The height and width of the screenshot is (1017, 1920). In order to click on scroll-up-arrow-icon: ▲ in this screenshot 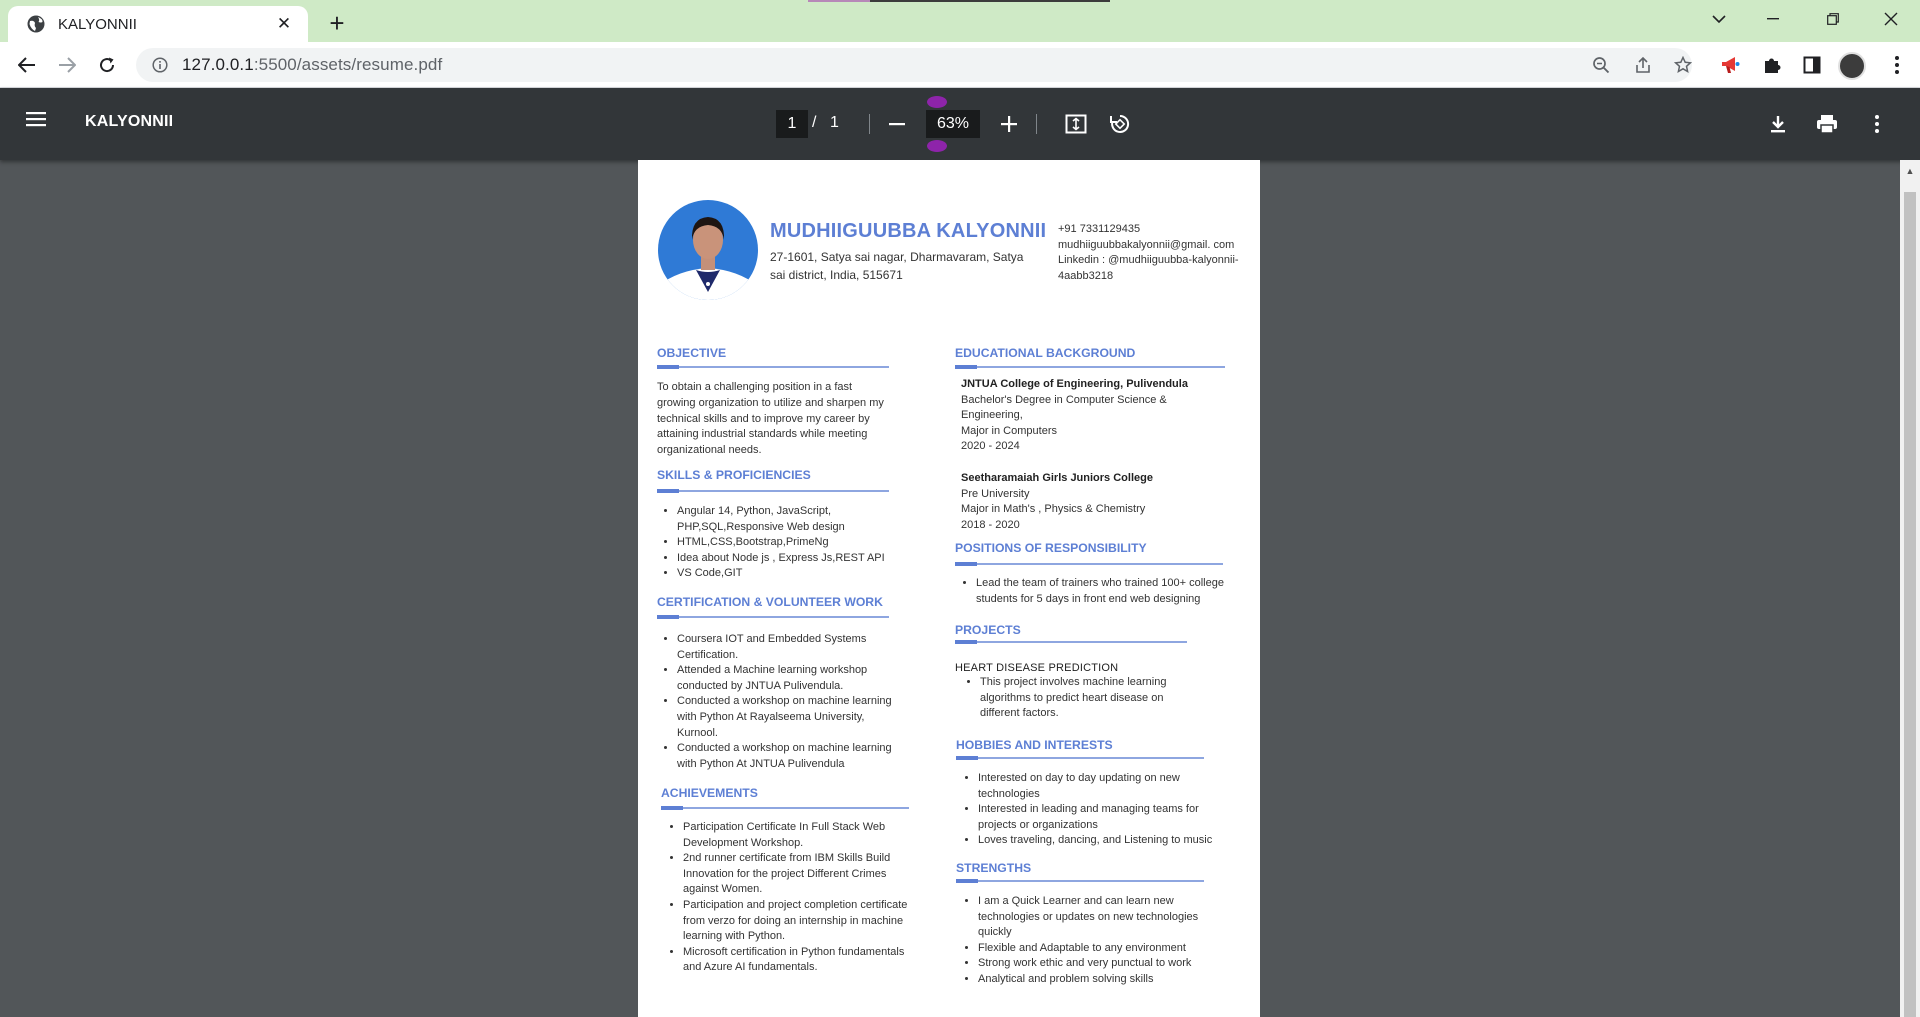, I will do `click(1910, 171)`.